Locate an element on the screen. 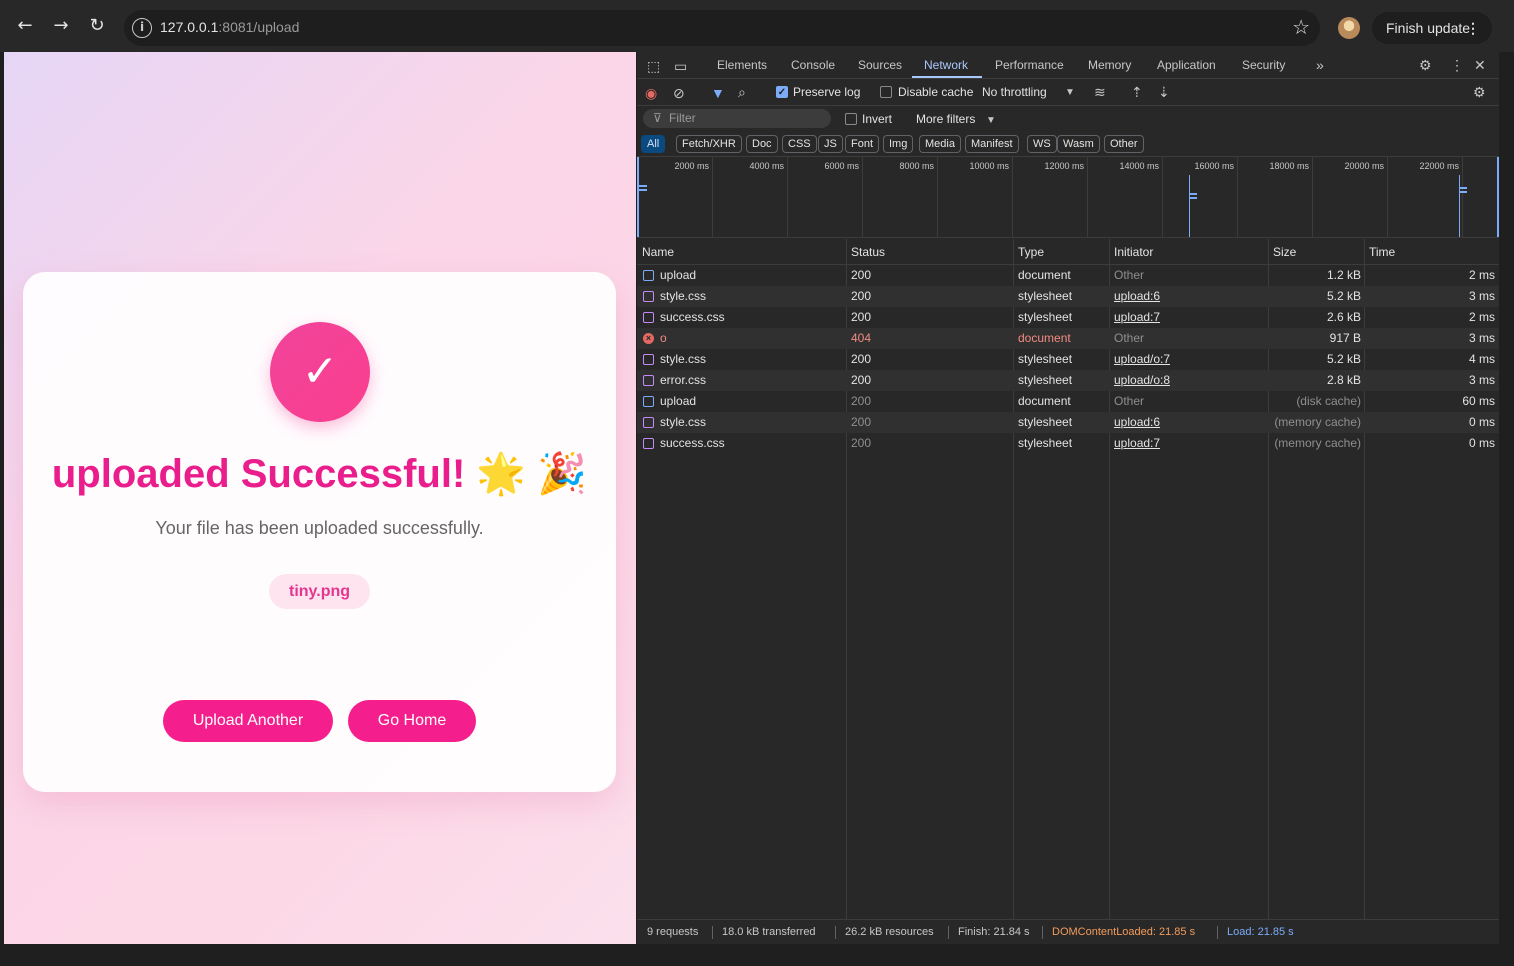  timeline-request-mark is located at coordinates (643, 188).